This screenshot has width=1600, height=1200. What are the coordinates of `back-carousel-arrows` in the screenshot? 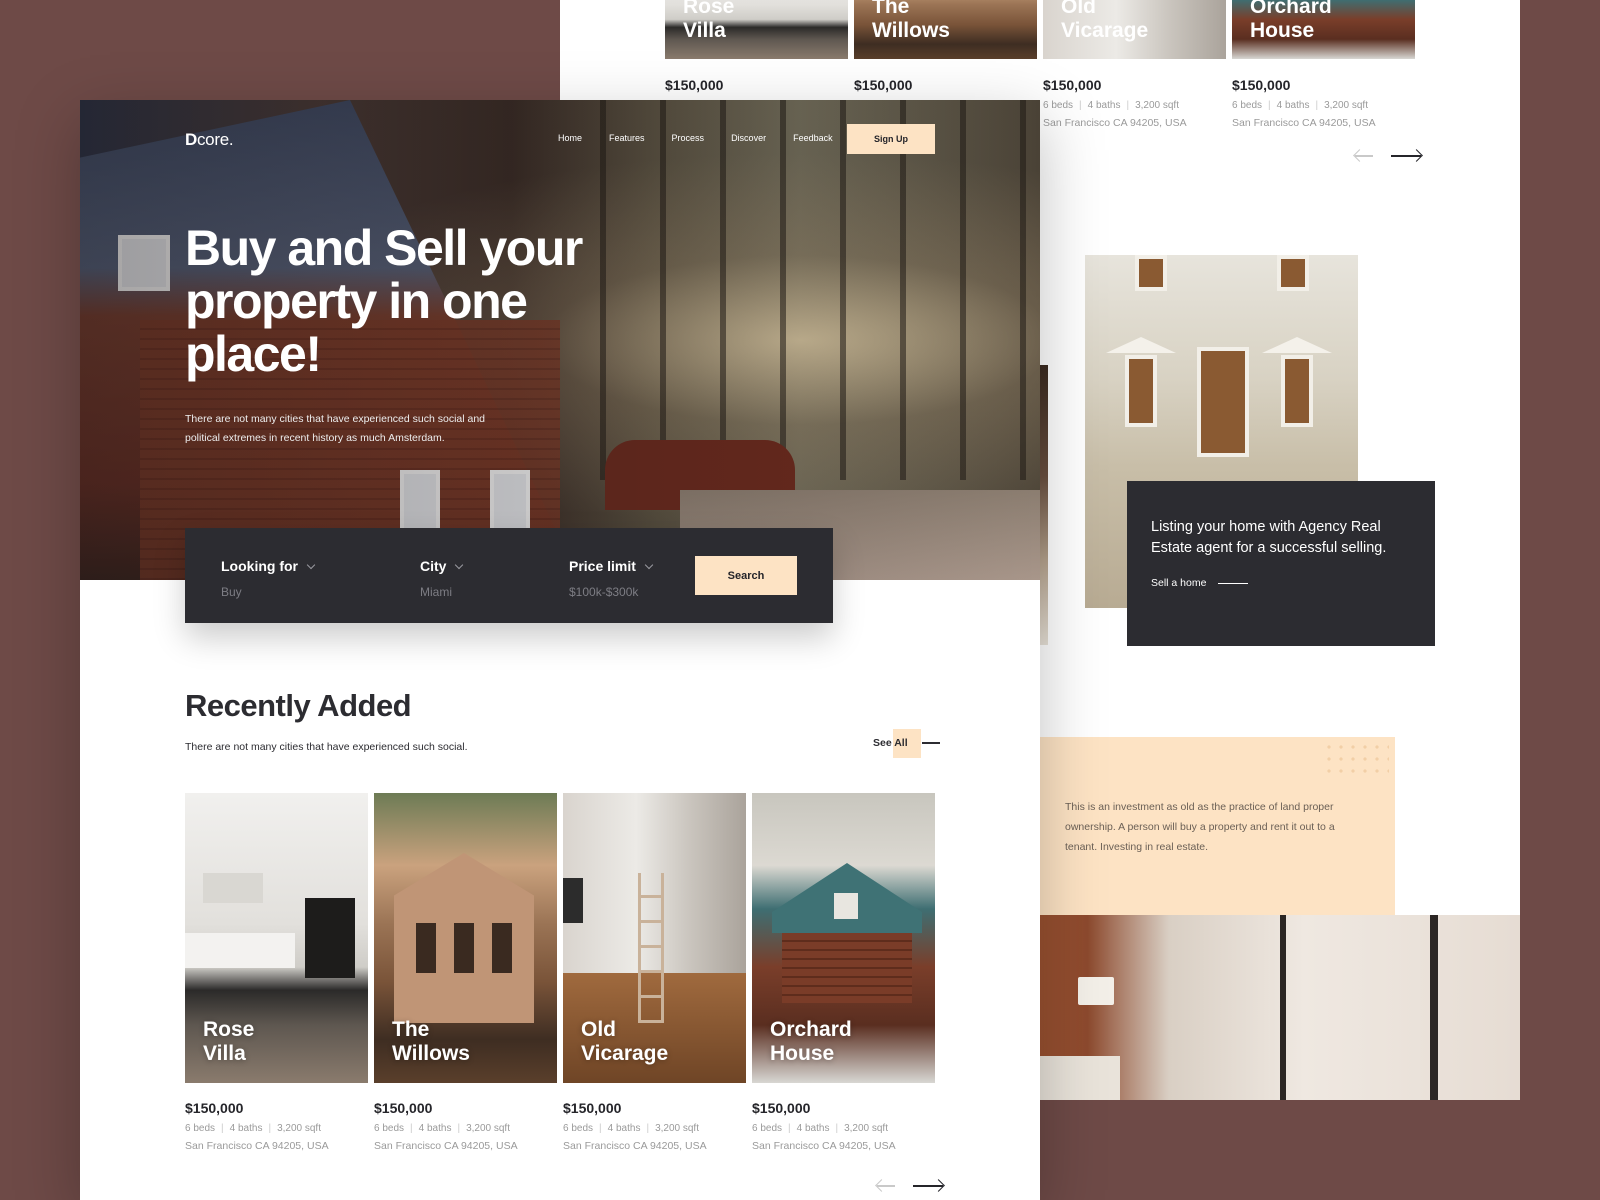 It's located at (1388, 156).